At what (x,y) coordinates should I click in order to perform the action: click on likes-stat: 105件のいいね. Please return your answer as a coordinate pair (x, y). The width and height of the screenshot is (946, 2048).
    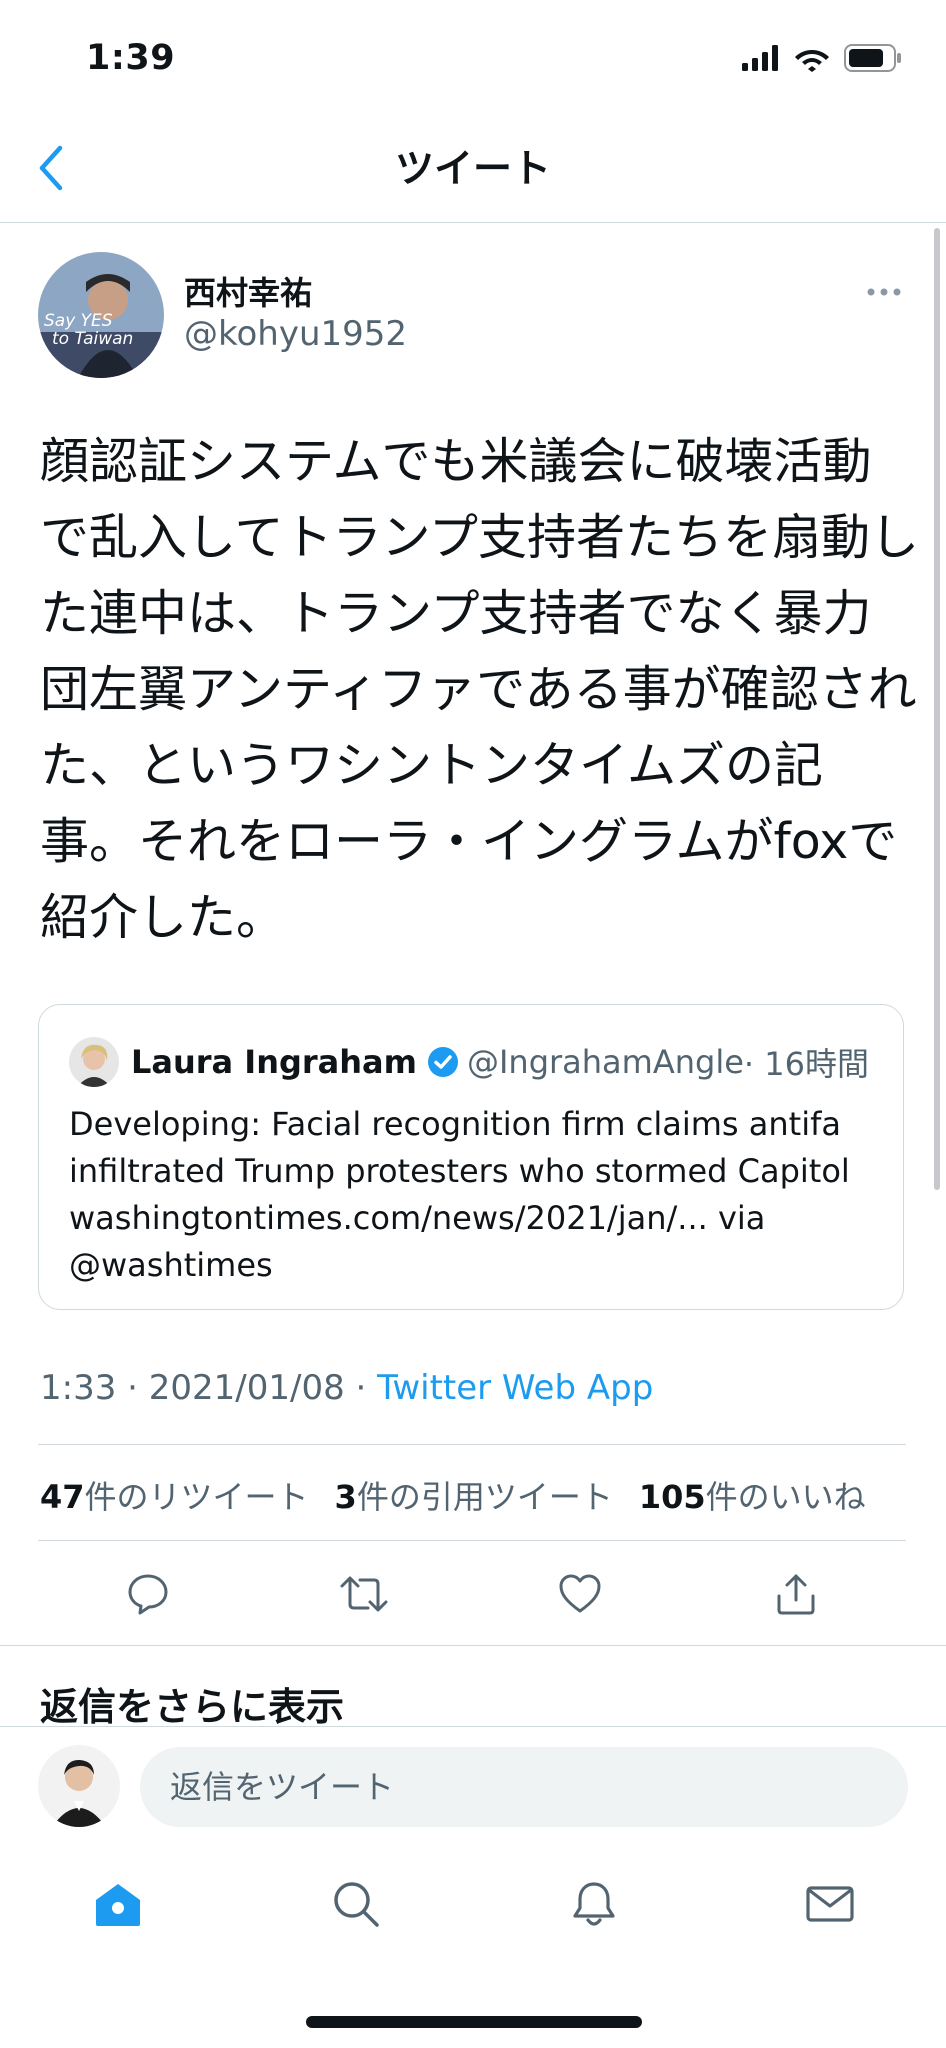
    Looking at the image, I should click on (752, 1495).